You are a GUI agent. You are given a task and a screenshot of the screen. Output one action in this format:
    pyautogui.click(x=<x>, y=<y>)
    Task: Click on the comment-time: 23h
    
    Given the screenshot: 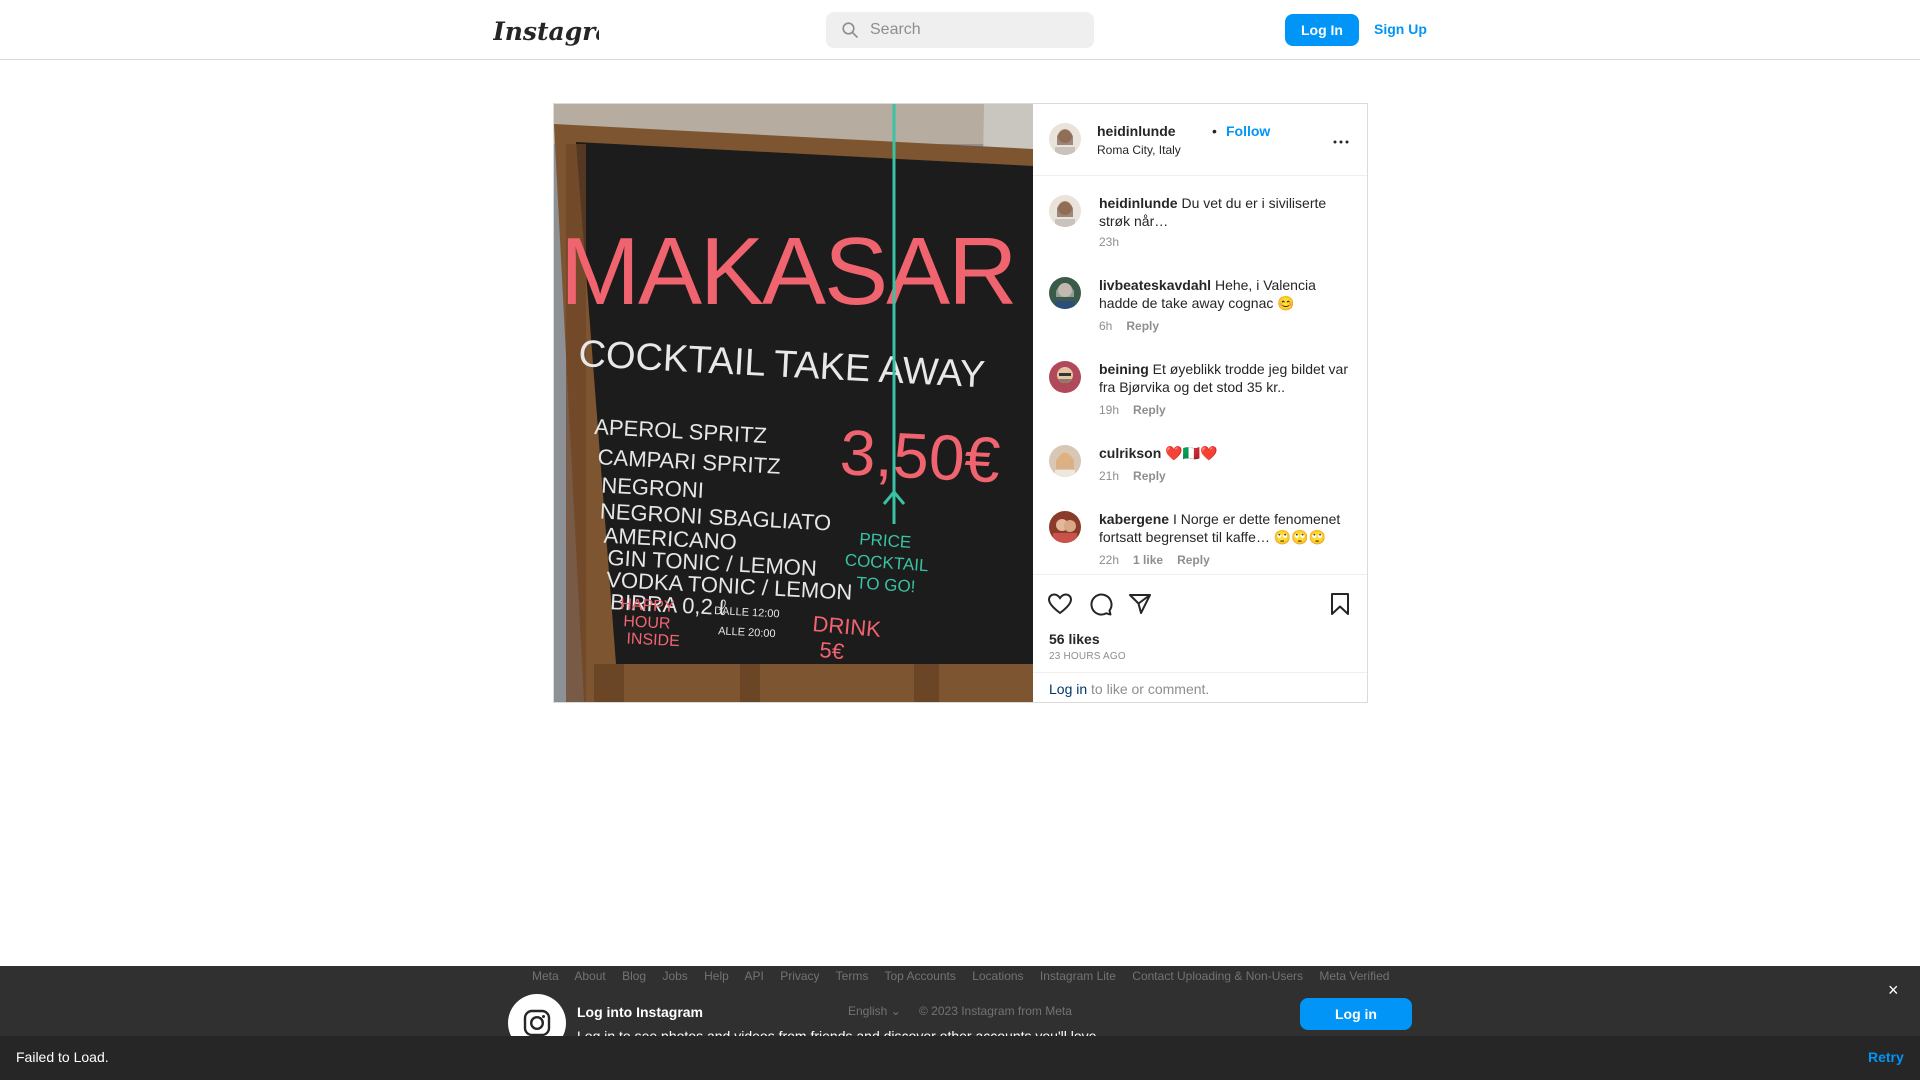 What is the action you would take?
    pyautogui.click(x=1109, y=242)
    